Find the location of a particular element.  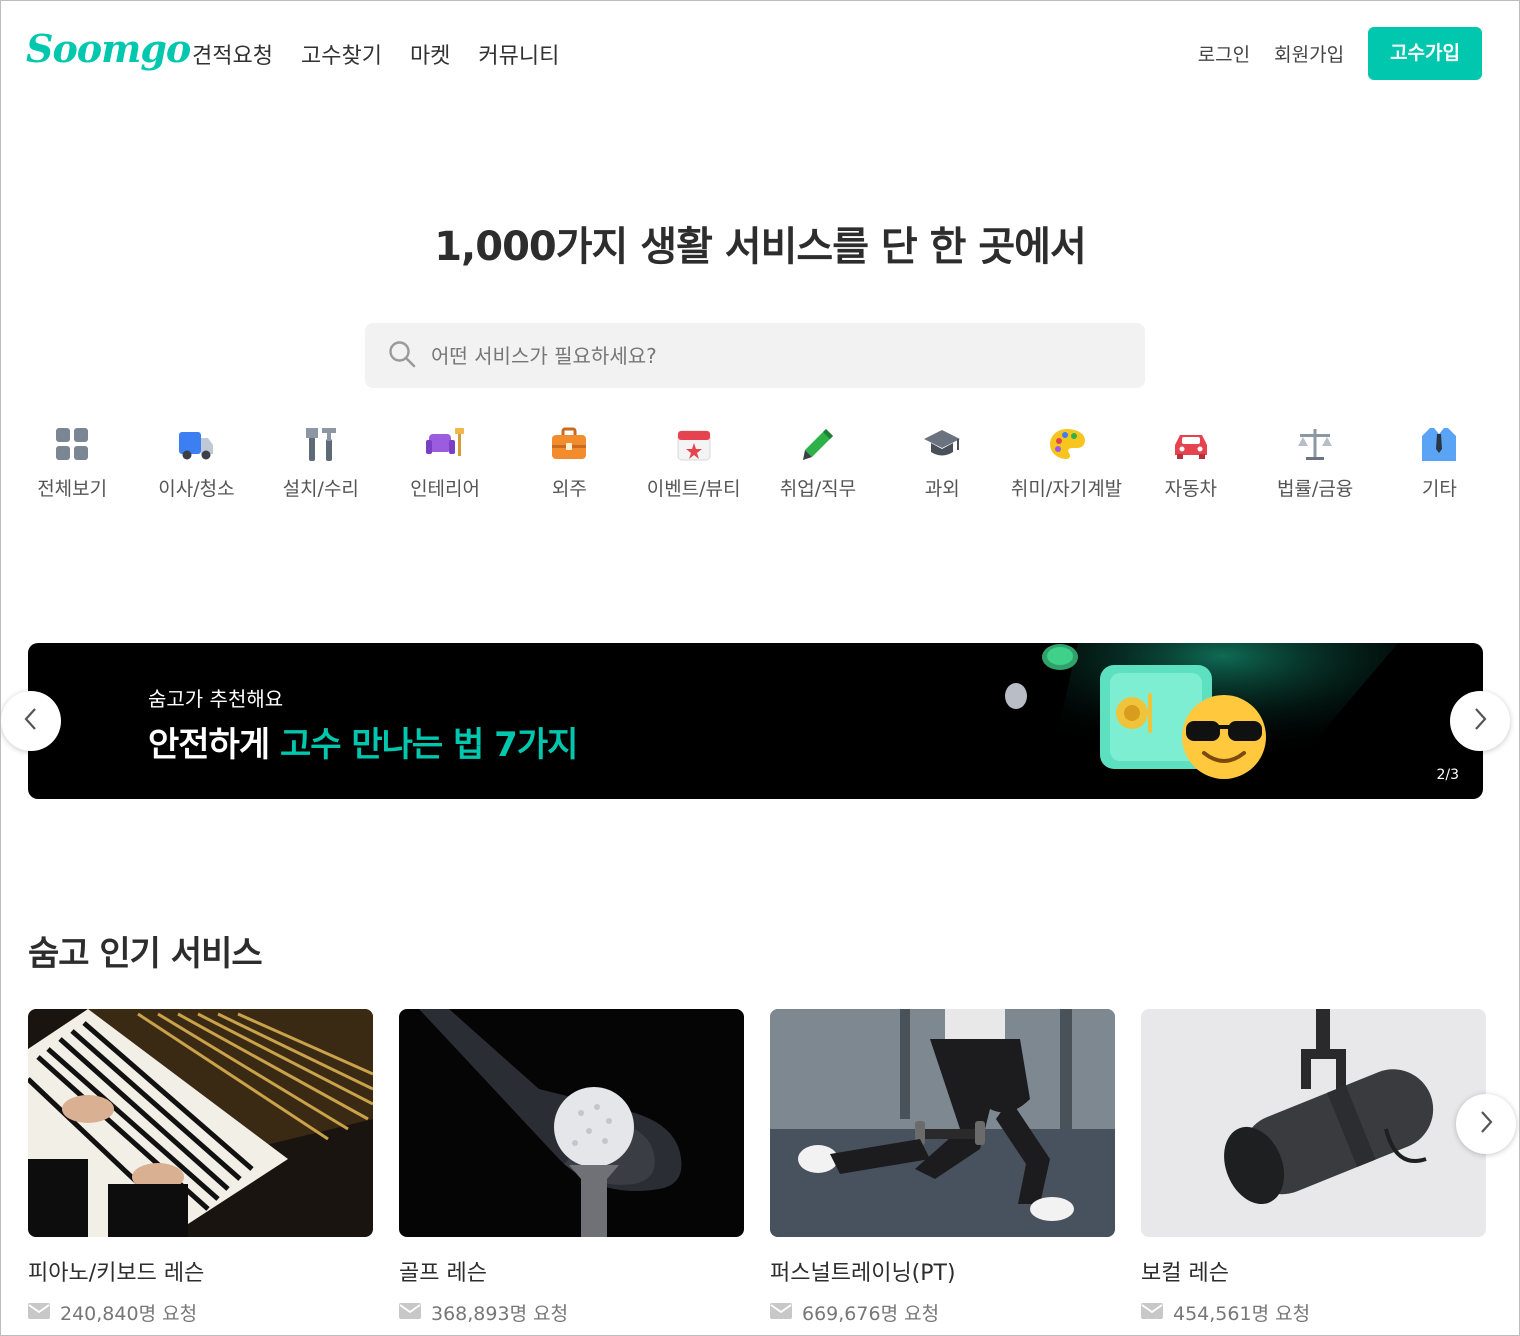

banner-title-prefix: 안전하게 is located at coordinates (214, 745).